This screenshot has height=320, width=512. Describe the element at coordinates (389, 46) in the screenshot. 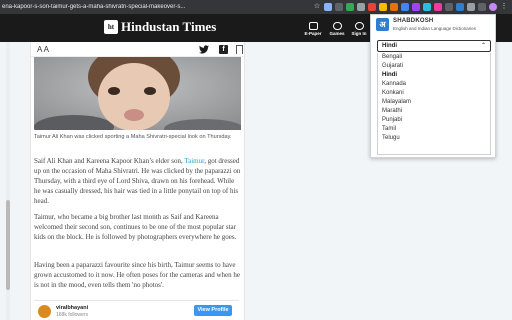

I see `language-select-value: Hindi` at that location.